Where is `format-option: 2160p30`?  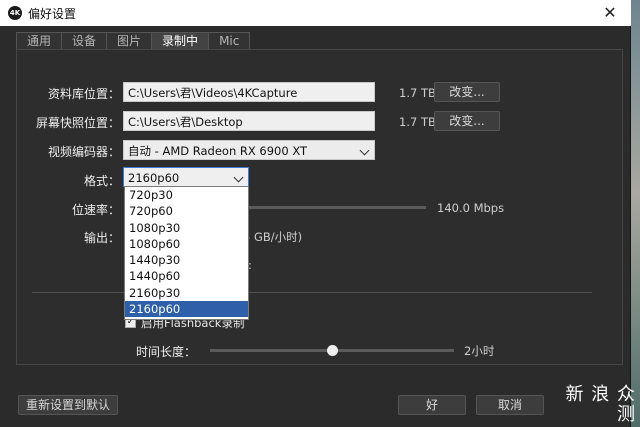
format-option: 2160p30 is located at coordinates (186, 293).